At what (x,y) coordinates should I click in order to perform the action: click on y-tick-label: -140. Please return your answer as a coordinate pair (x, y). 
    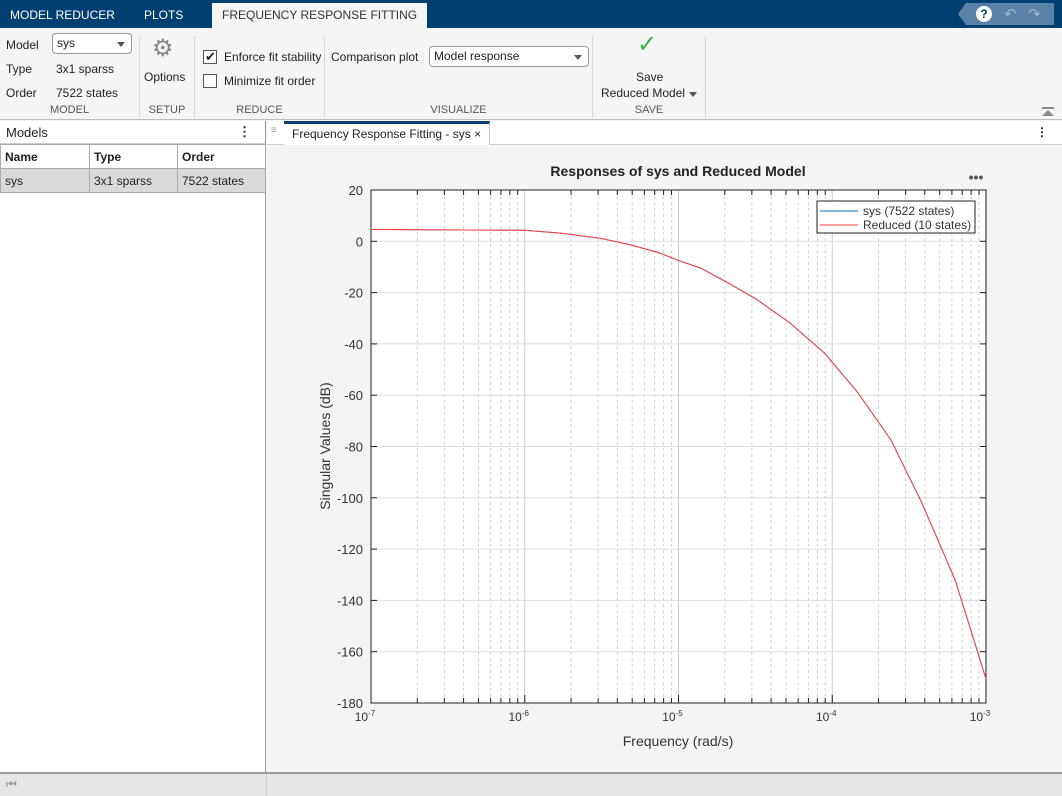
    Looking at the image, I should click on (350, 600).